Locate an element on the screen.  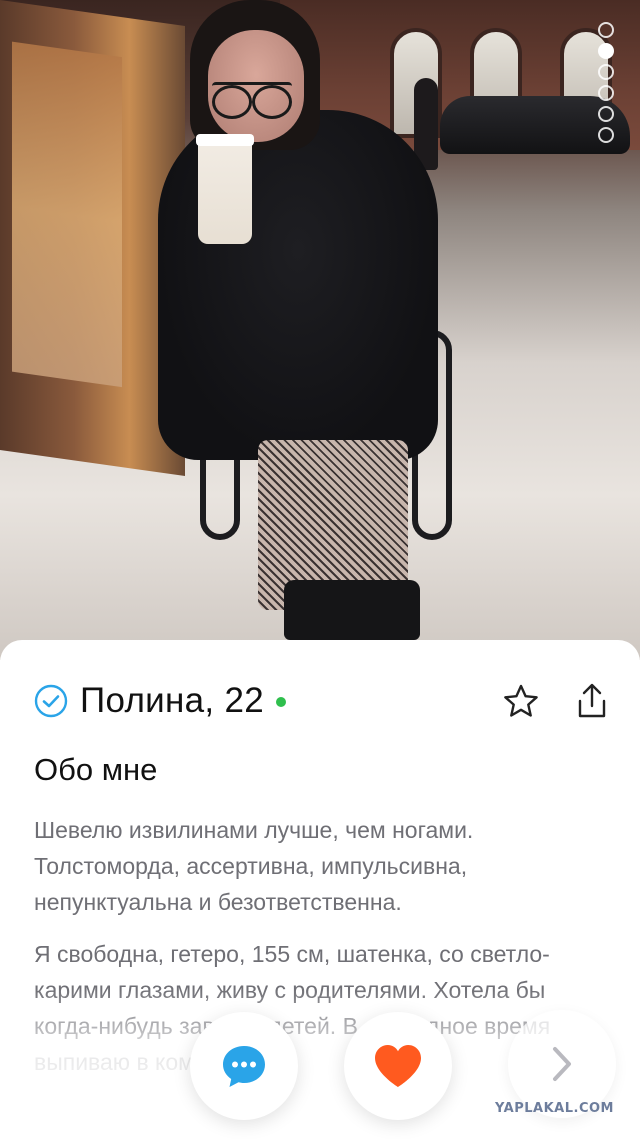
chat-bubble-icon is located at coordinates (244, 1066).